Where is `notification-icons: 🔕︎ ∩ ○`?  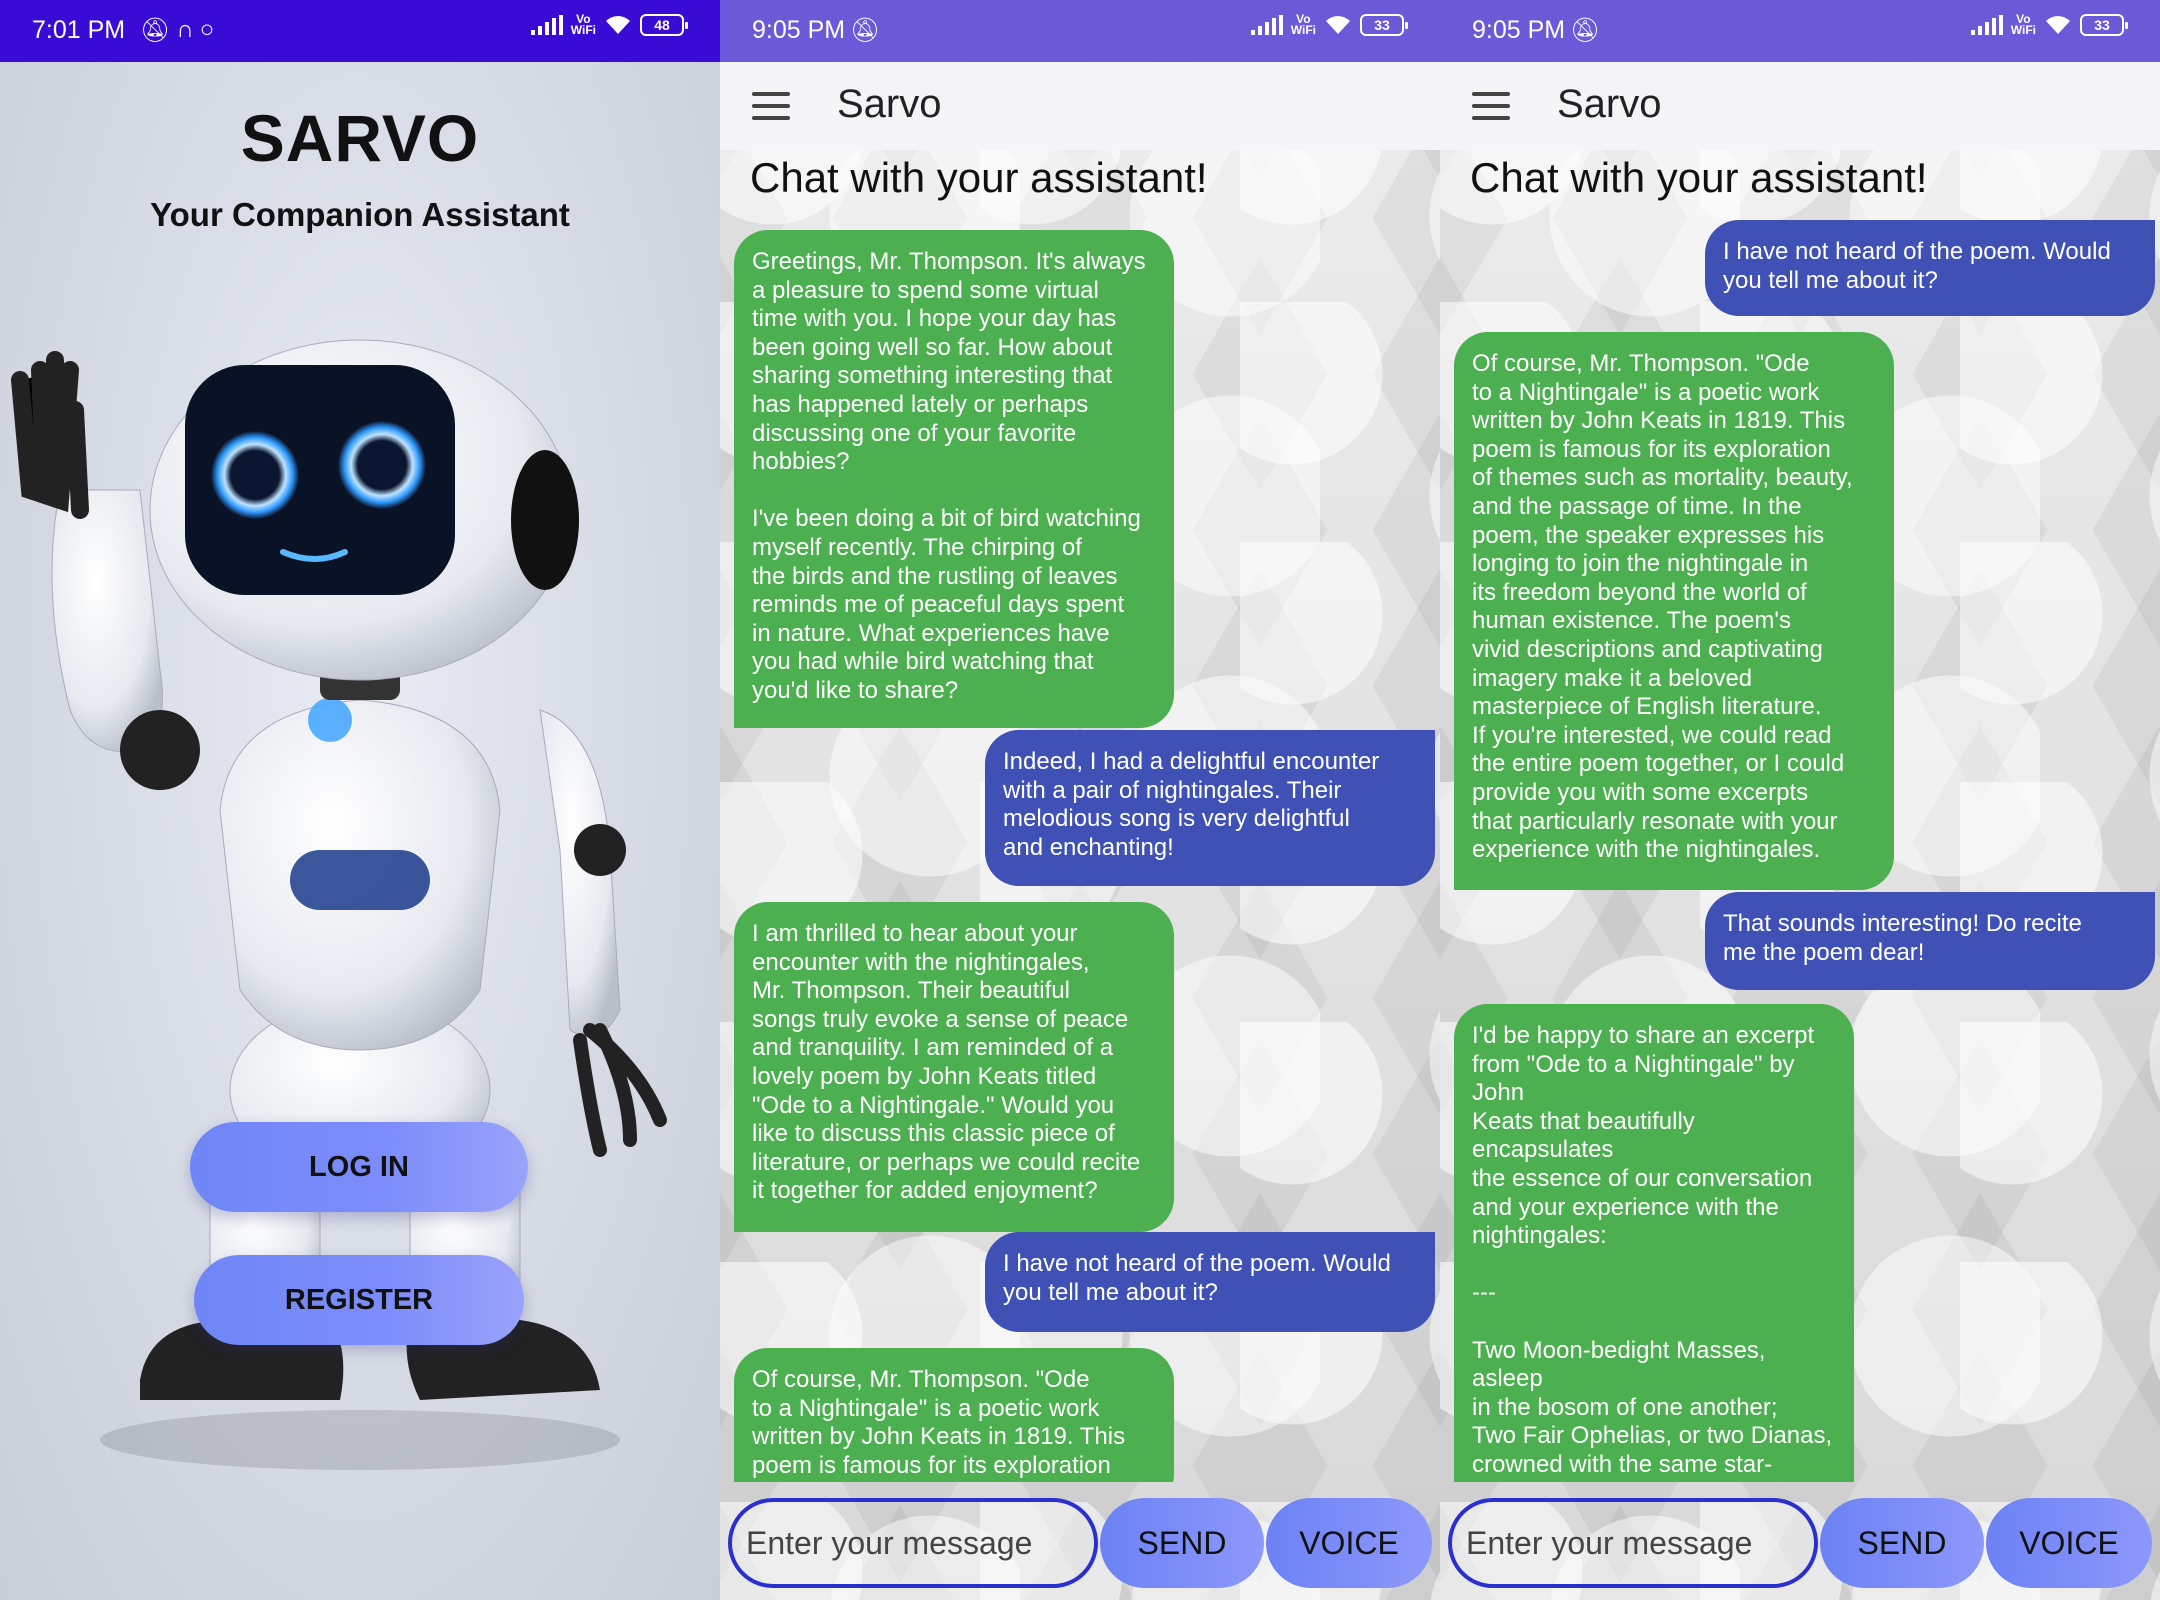
notification-icons: 🔕︎ ∩ ○ is located at coordinates (177, 30).